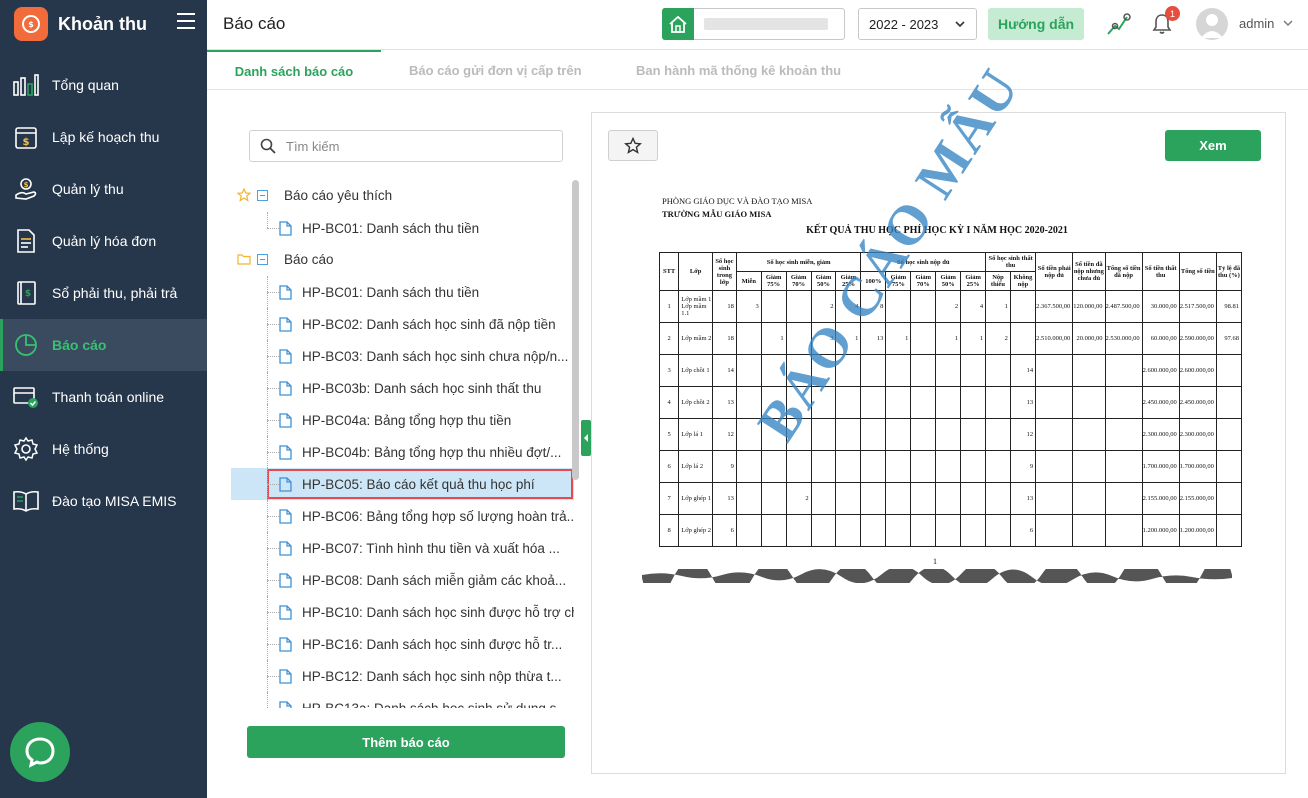 The image size is (1308, 798). Describe the element at coordinates (402, 260) in the screenshot. I see `tree-group-reports: Báo cáo` at that location.